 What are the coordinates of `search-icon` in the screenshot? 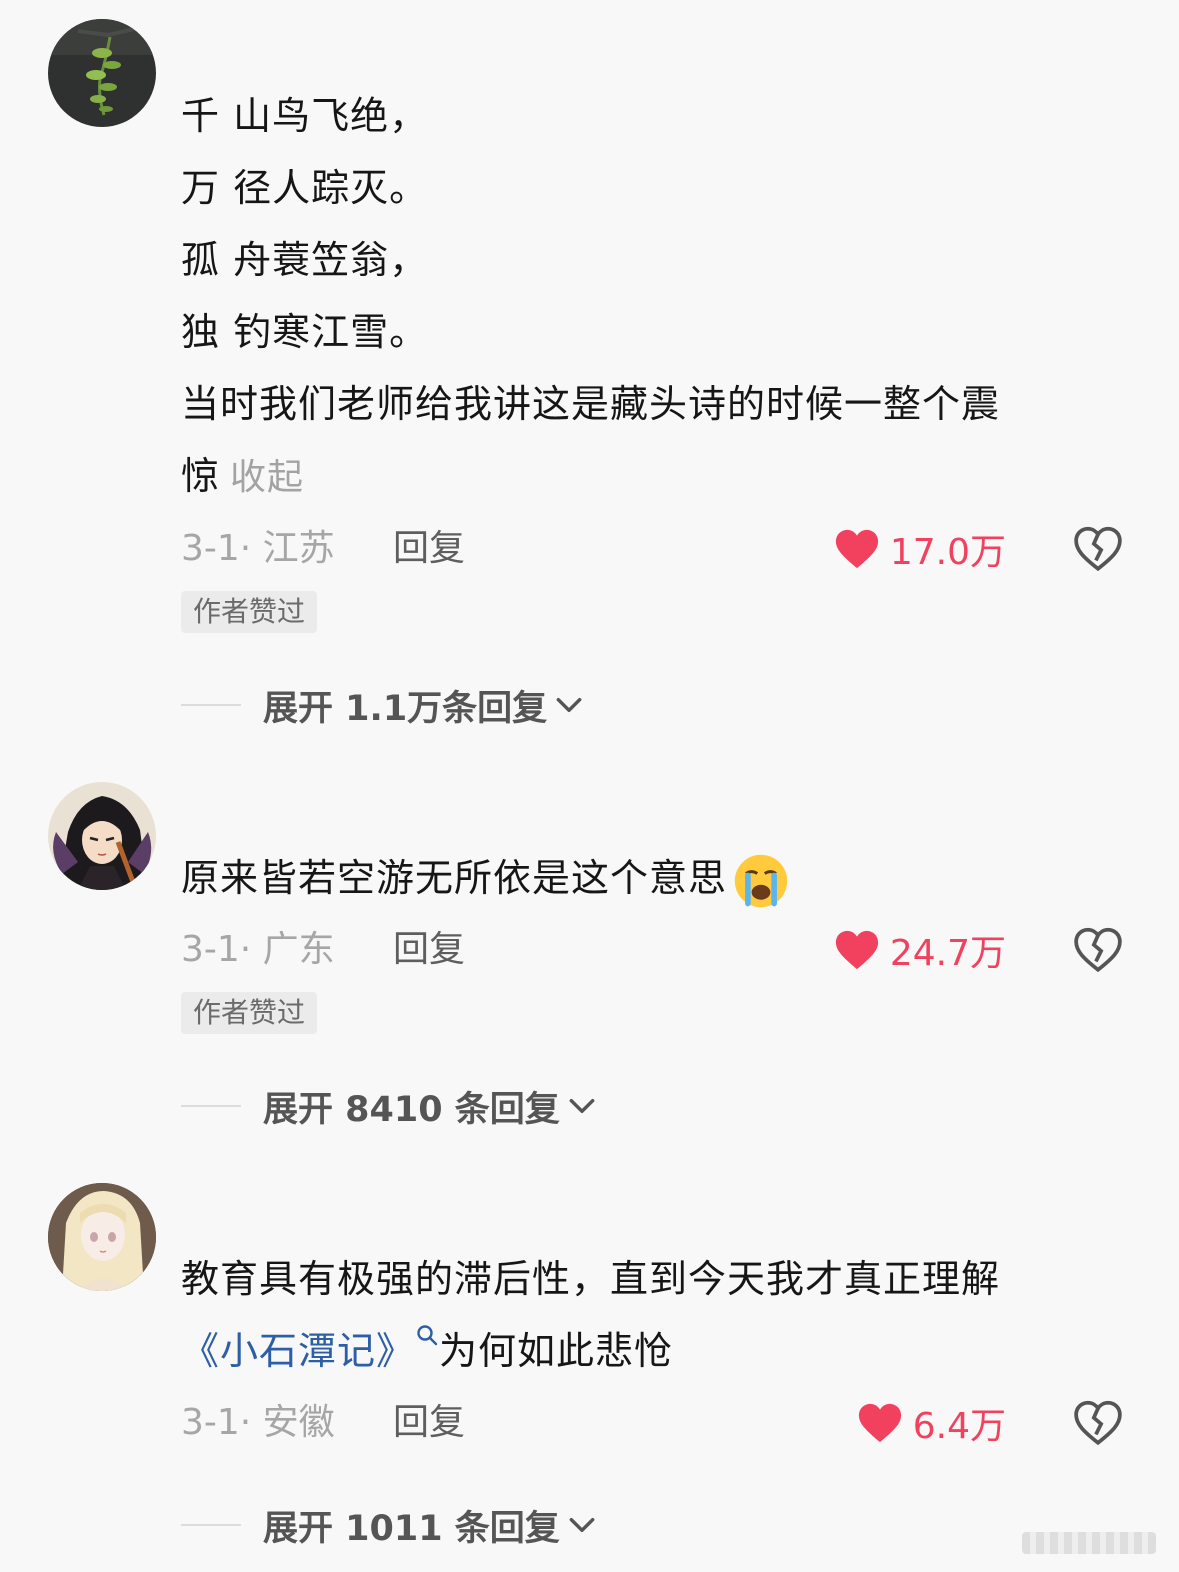 It's located at (427, 1337).